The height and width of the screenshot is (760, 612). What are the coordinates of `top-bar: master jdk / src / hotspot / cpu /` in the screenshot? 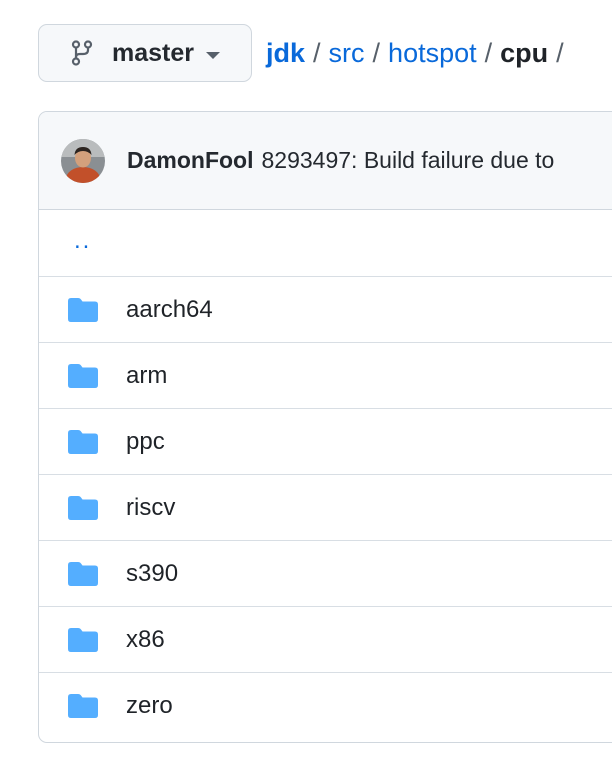 It's located at (305, 53).